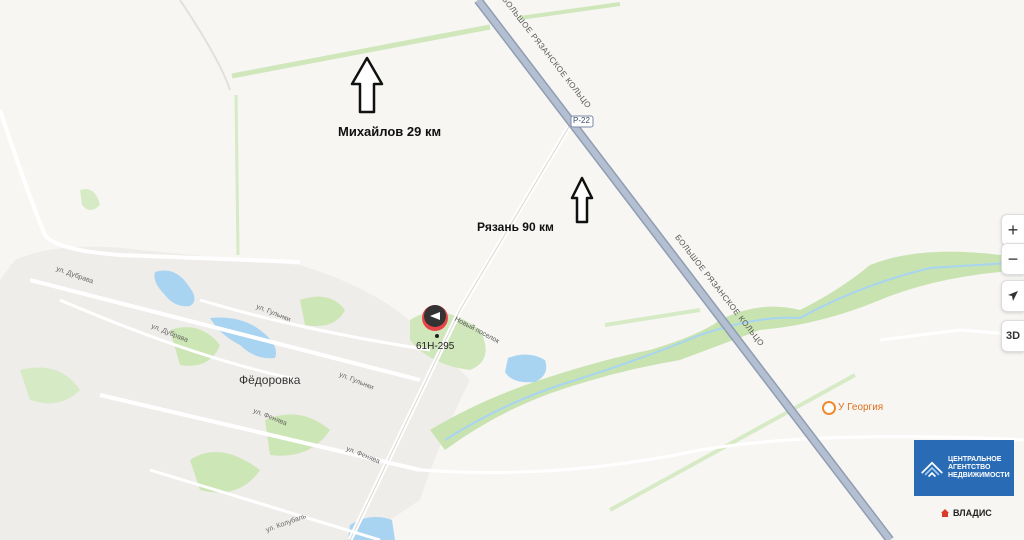  What do you see at coordinates (1012, 259) in the screenshot?
I see `zoom-out-button: −` at bounding box center [1012, 259].